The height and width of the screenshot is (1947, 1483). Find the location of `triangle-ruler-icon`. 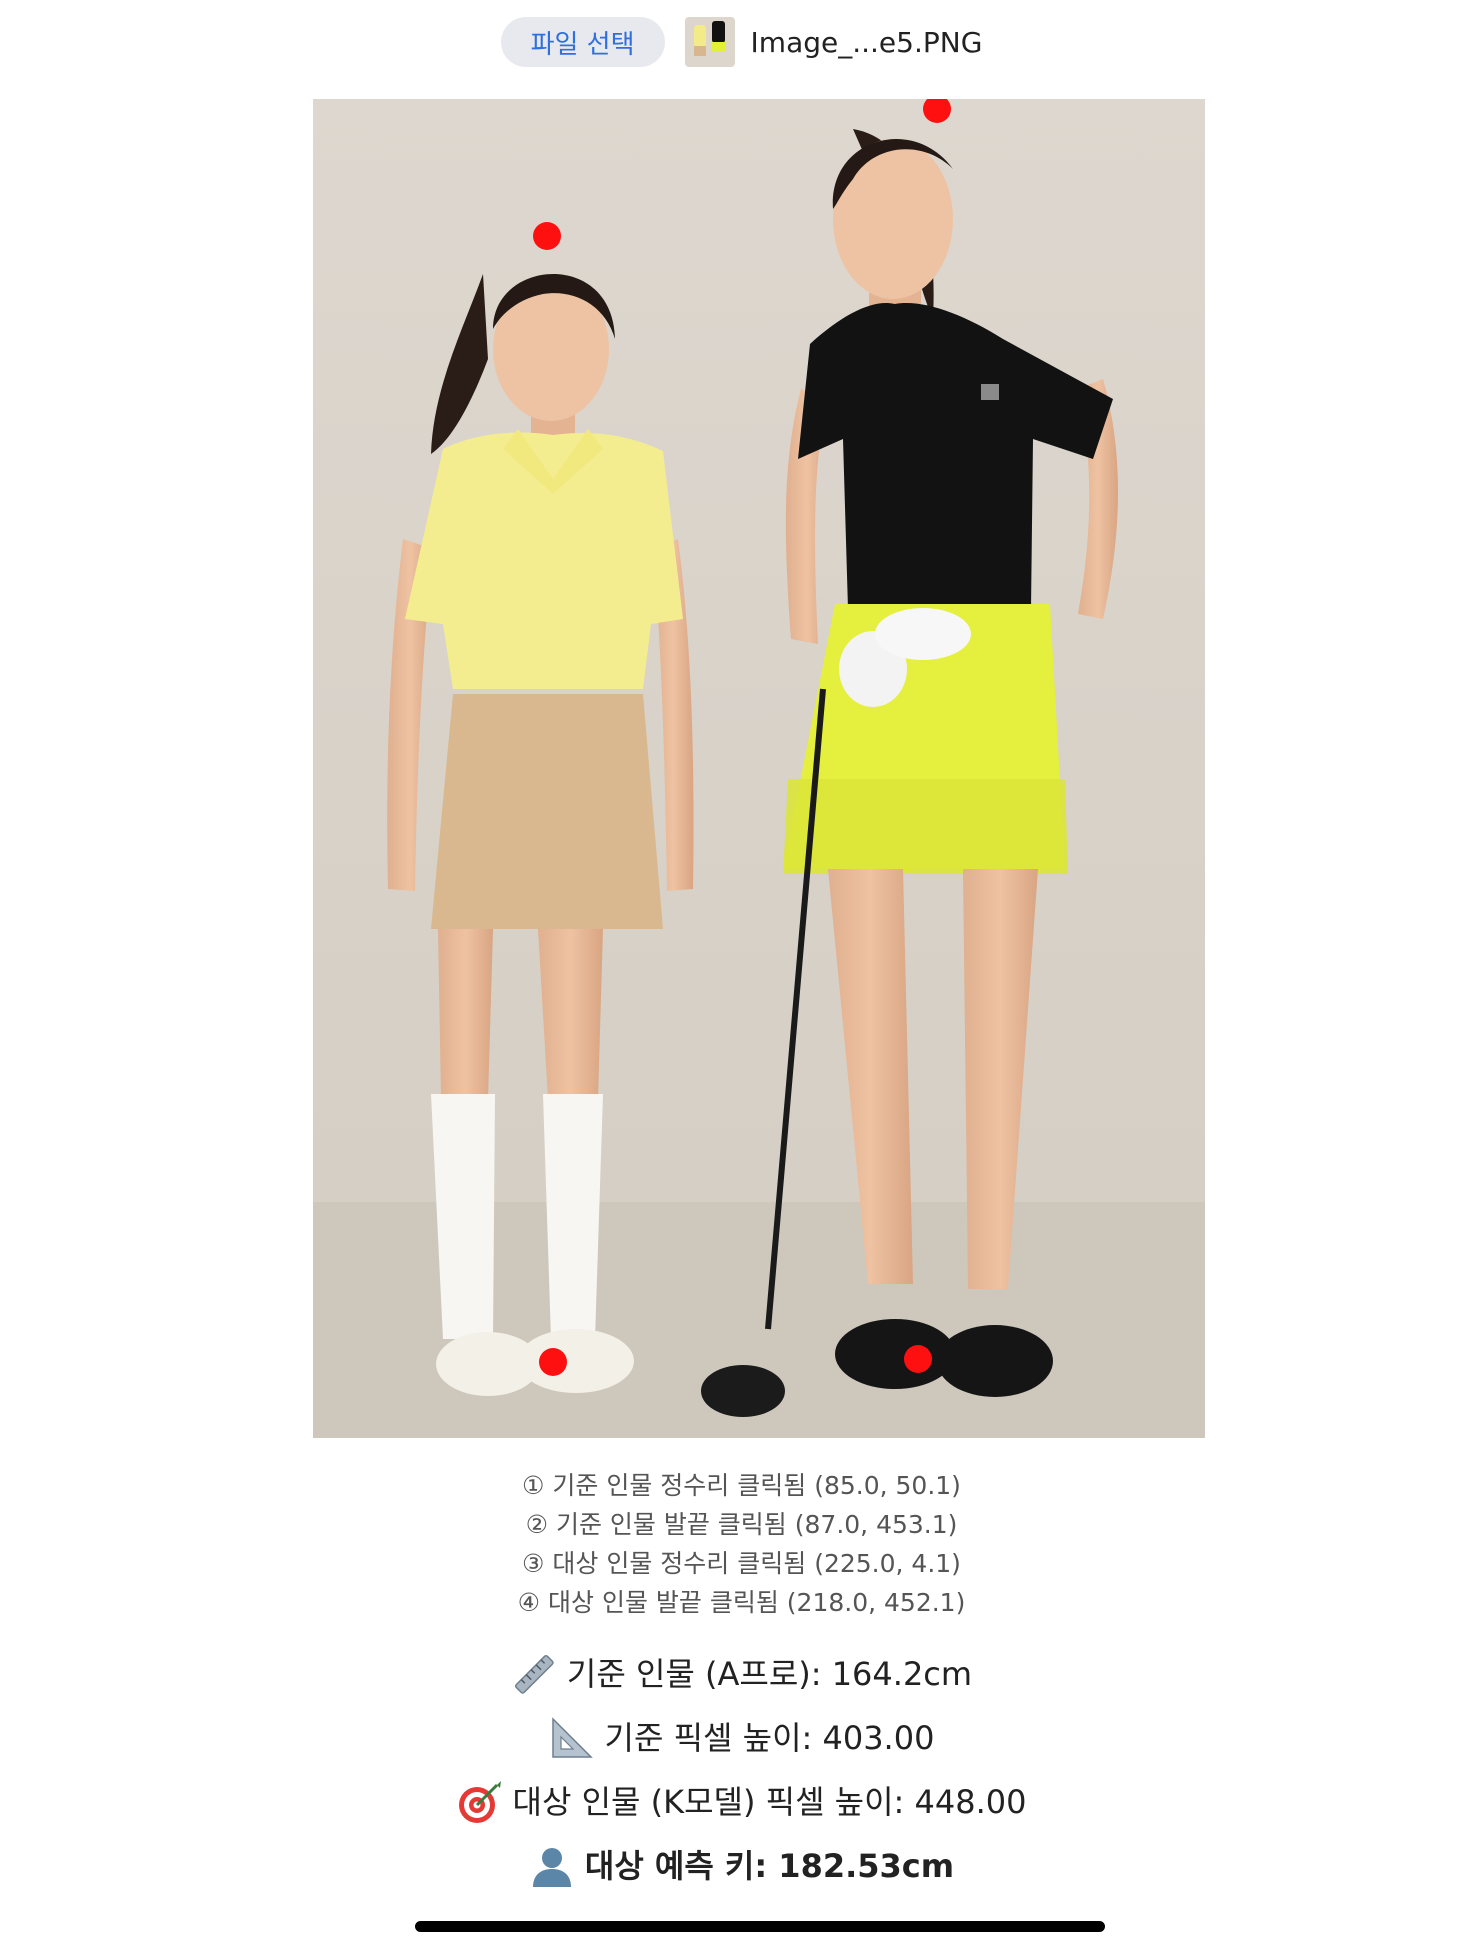

triangle-ruler-icon is located at coordinates (572, 1738).